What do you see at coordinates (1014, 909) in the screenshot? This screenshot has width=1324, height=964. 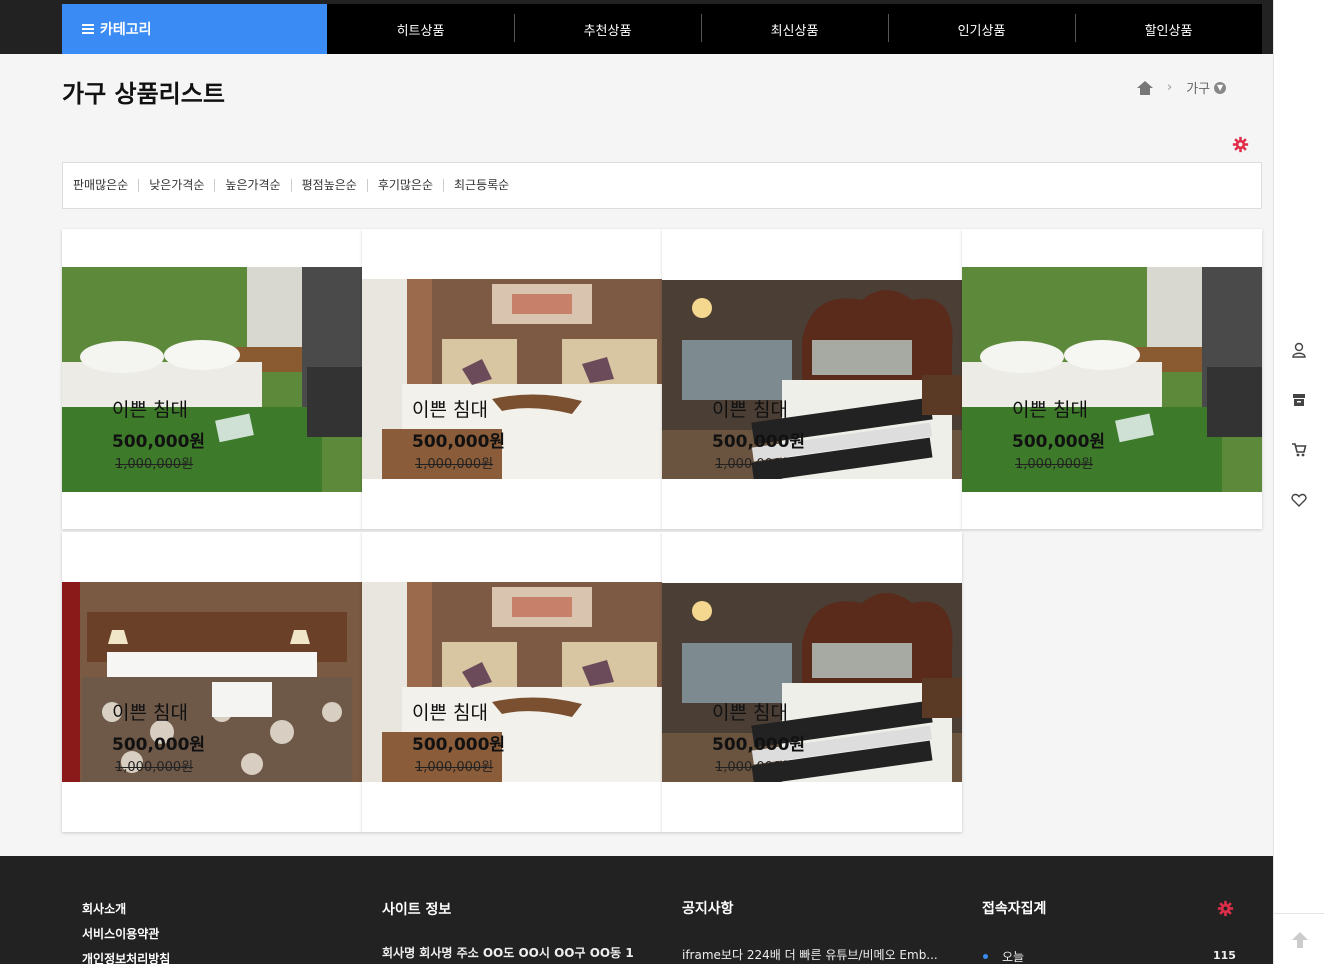 I see `visitors-title: 접속자집계` at bounding box center [1014, 909].